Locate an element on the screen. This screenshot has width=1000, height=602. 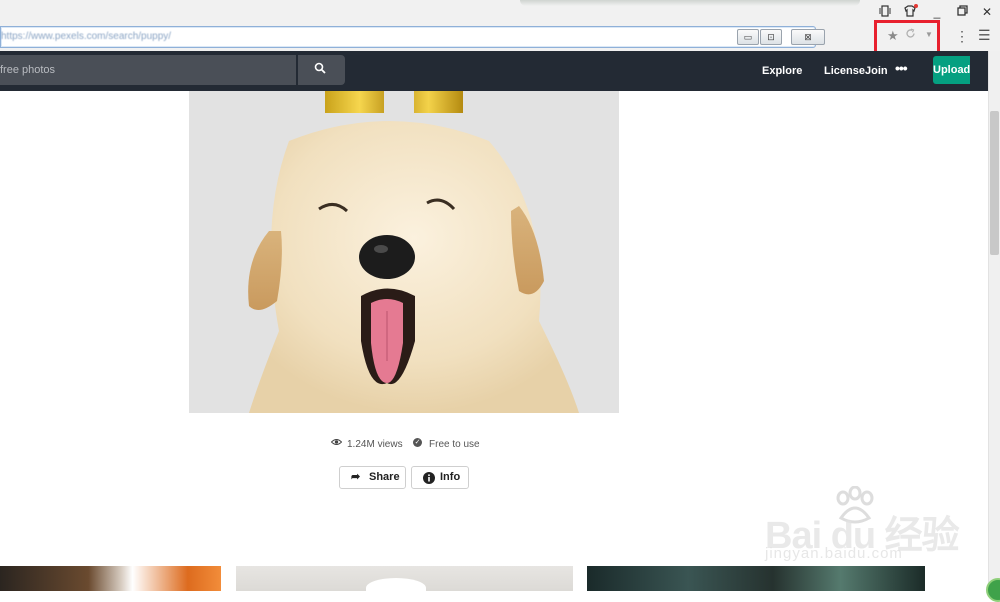
chevron-down-icon: ▼ is located at coordinates (929, 34).